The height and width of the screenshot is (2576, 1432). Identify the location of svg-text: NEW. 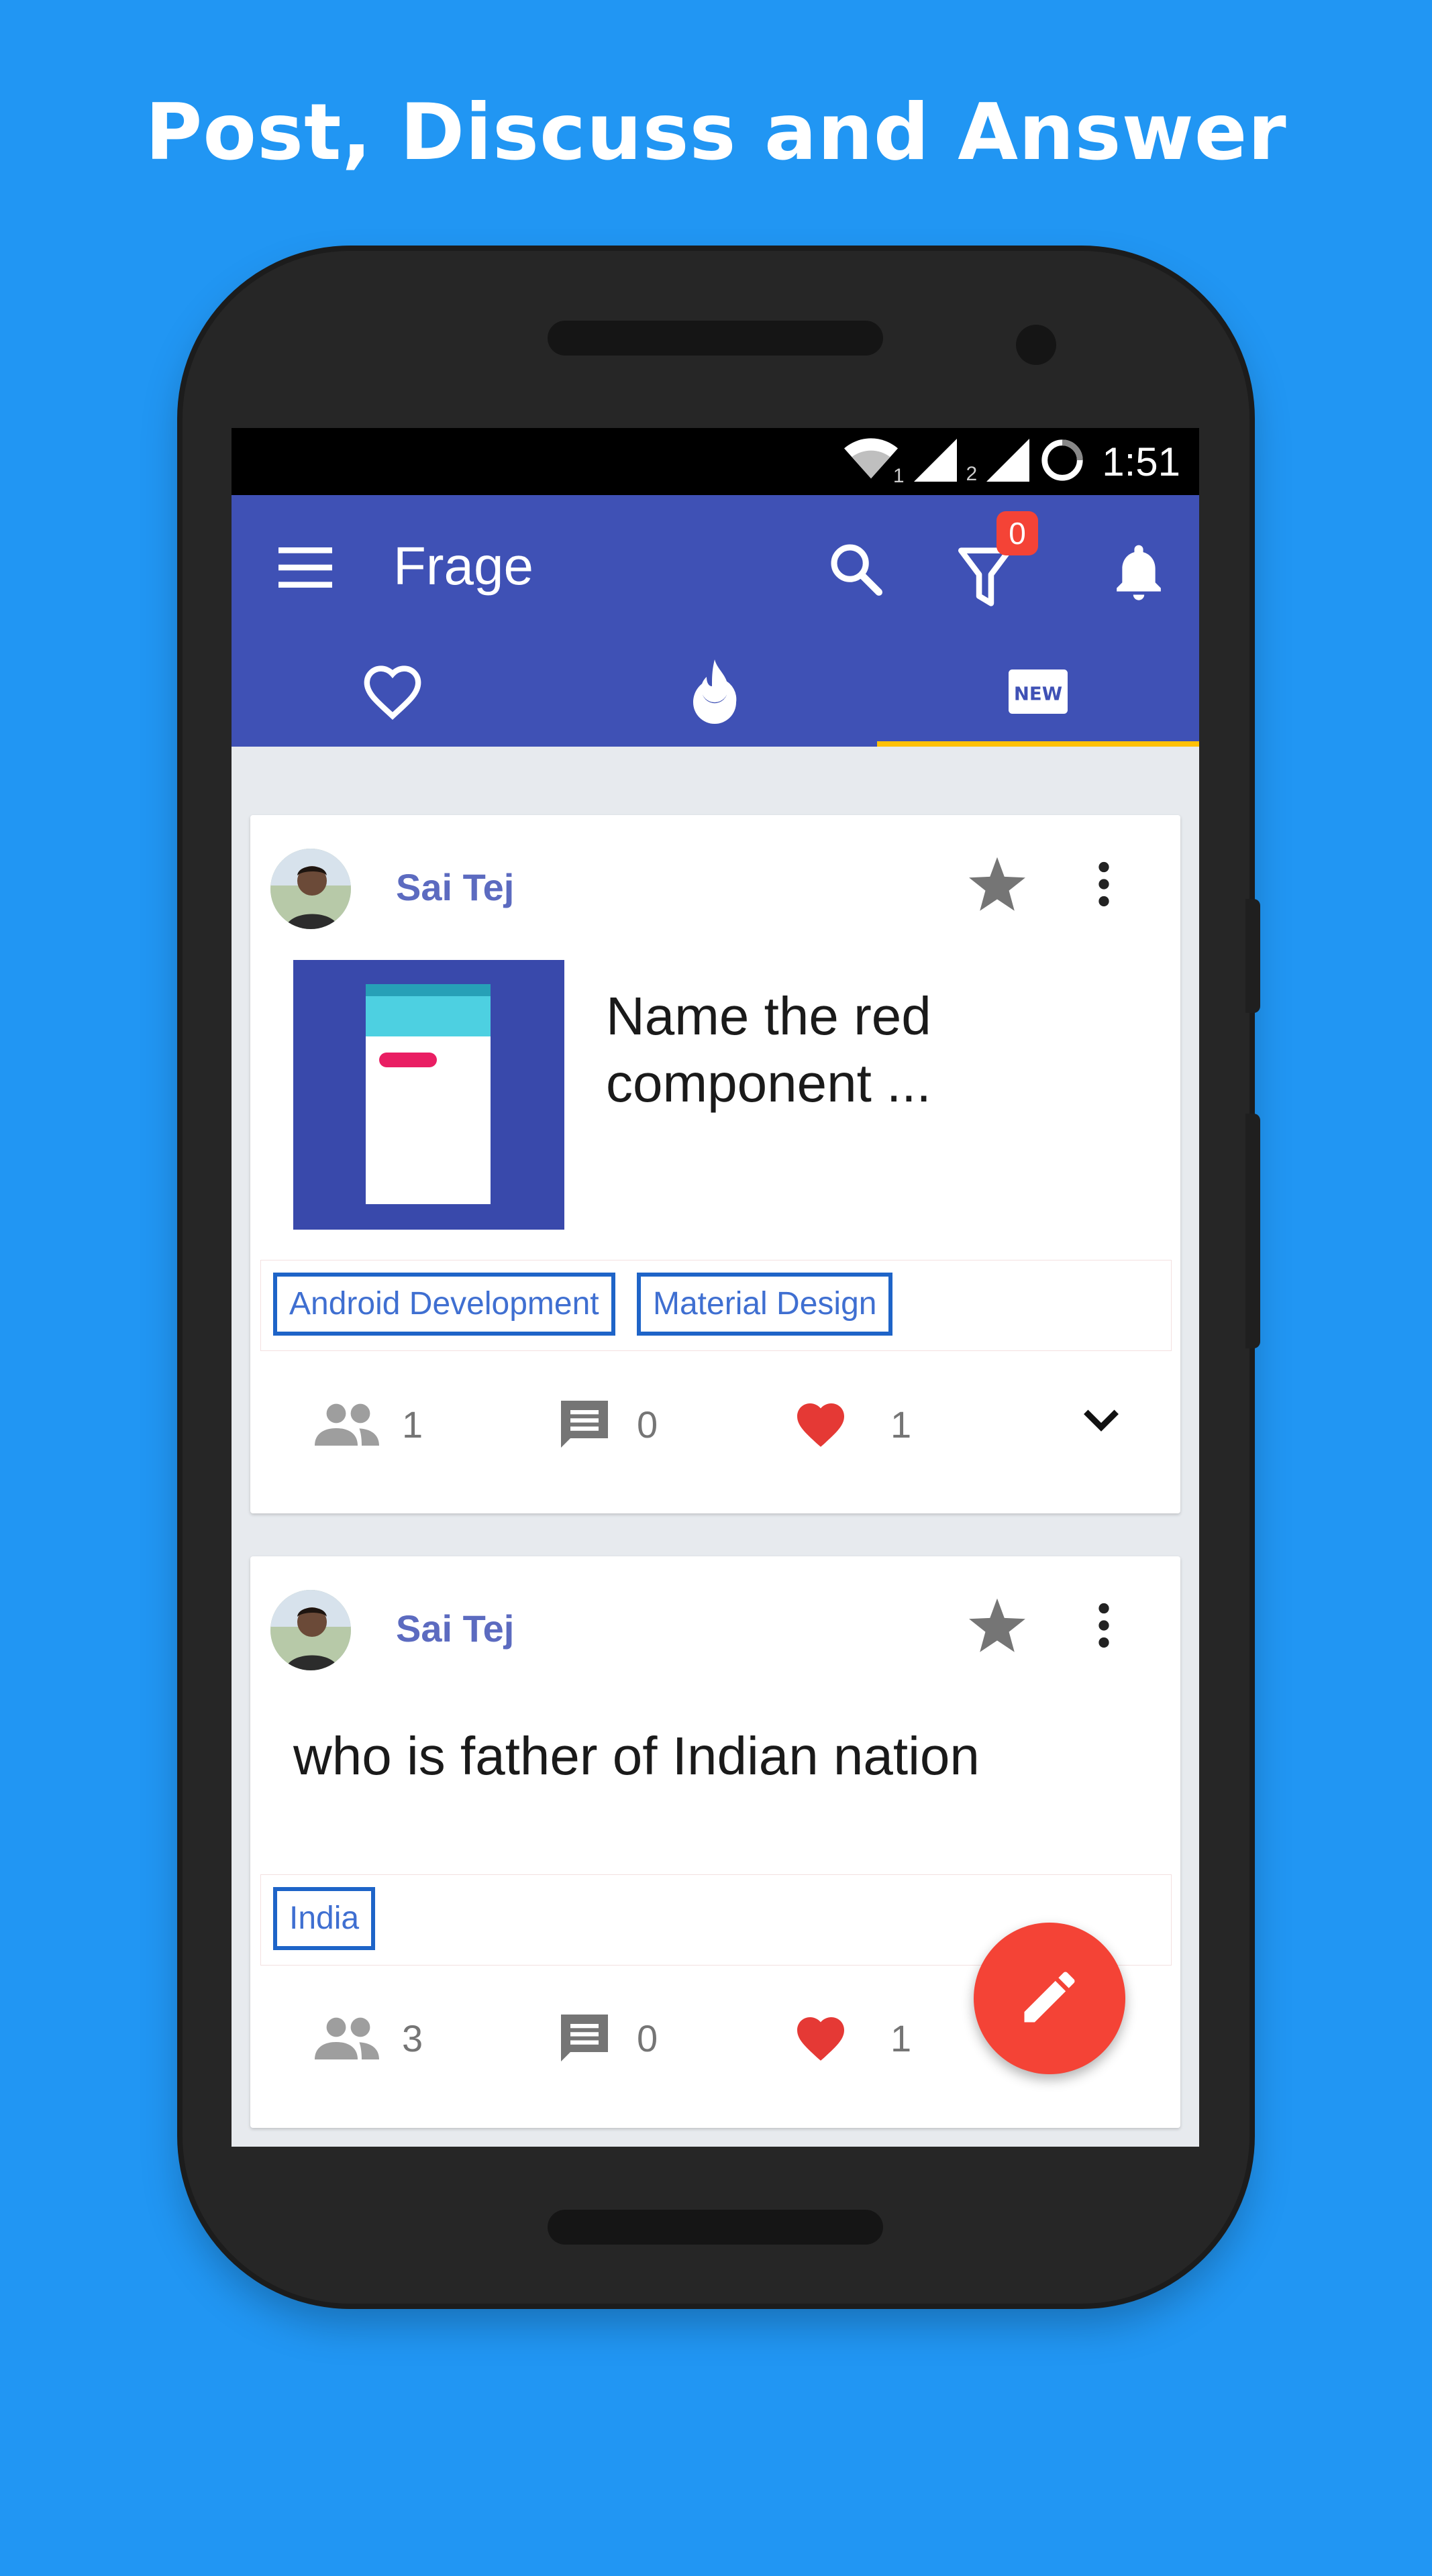
(1038, 693).